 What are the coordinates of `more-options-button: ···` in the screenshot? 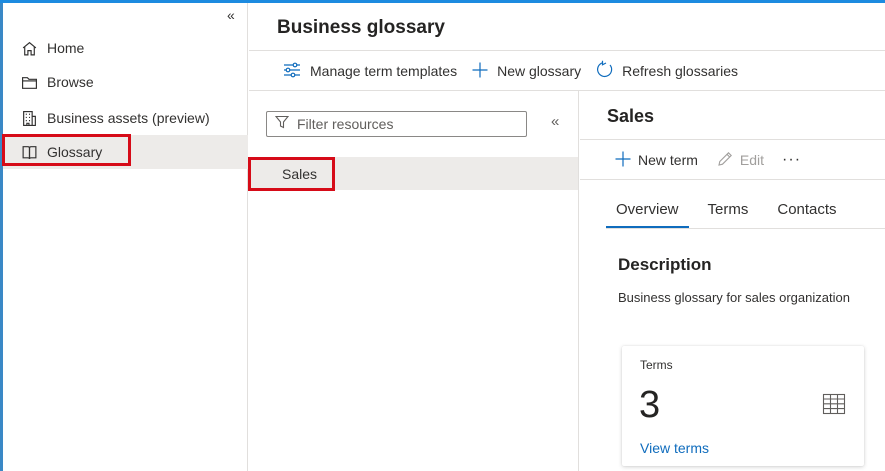 It's located at (791, 160).